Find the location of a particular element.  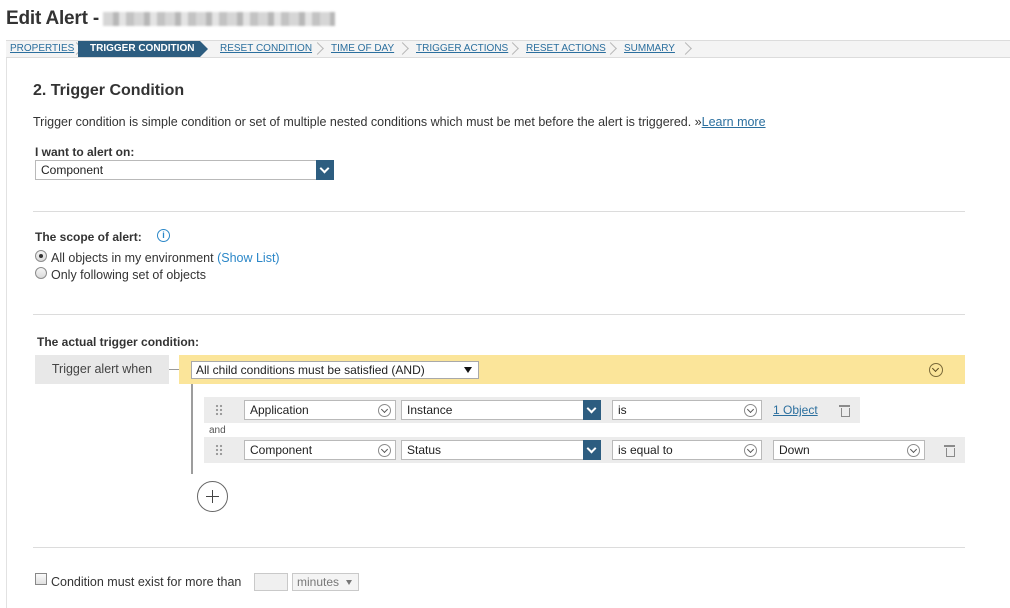

show-list-link: (Show List) is located at coordinates (248, 258).